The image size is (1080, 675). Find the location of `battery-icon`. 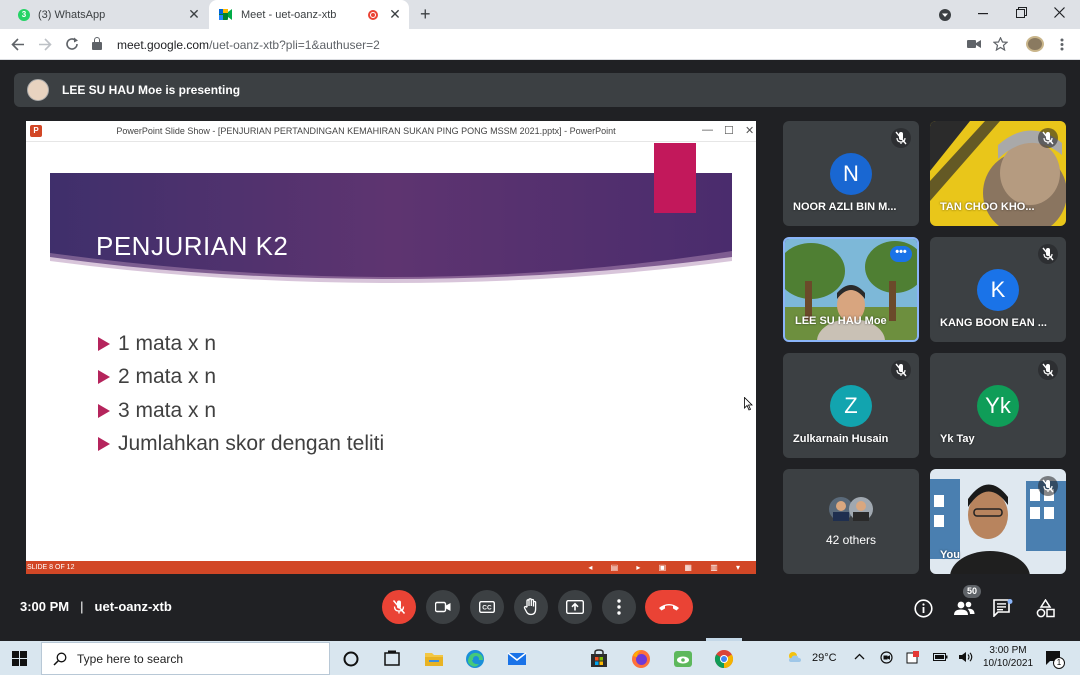

battery-icon is located at coordinates (940, 657).